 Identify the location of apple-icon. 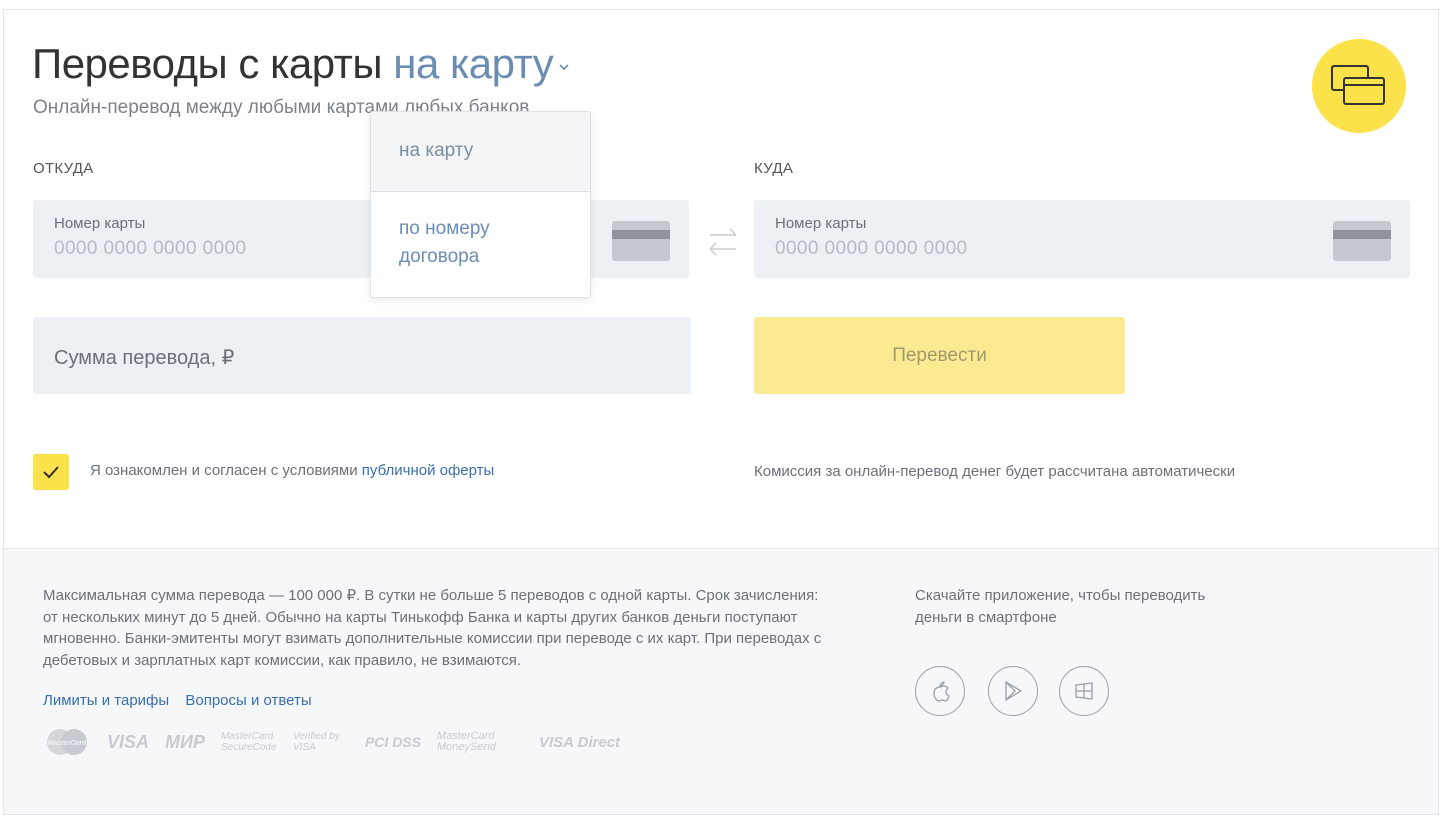
(941, 691).